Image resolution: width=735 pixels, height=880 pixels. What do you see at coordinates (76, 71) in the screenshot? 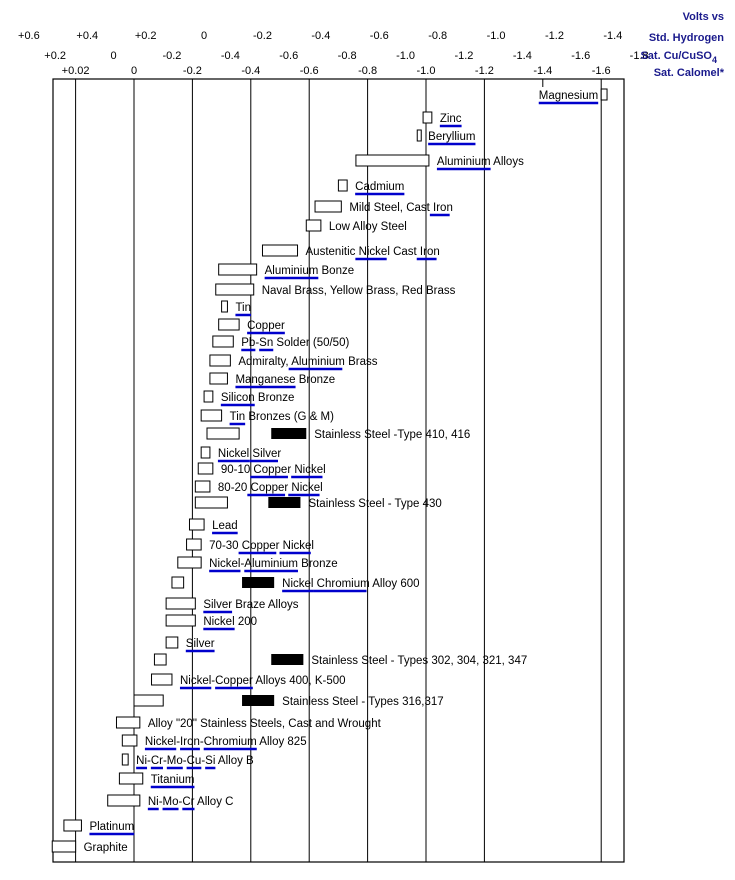
I see `tick-label: +0.02` at bounding box center [76, 71].